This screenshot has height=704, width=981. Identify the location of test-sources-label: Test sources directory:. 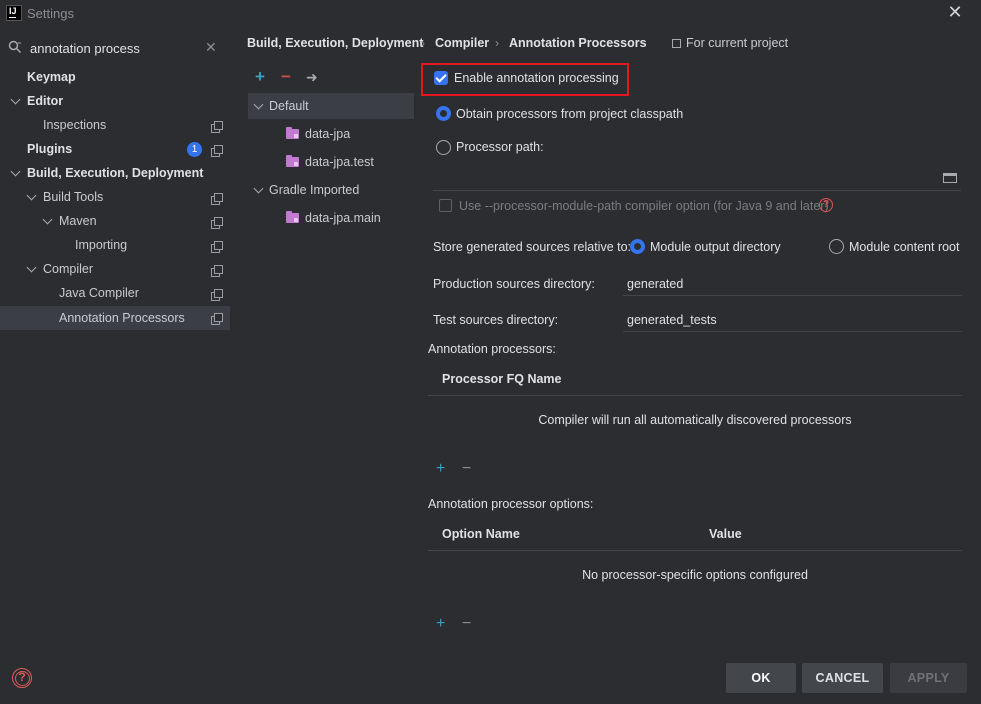
(496, 320).